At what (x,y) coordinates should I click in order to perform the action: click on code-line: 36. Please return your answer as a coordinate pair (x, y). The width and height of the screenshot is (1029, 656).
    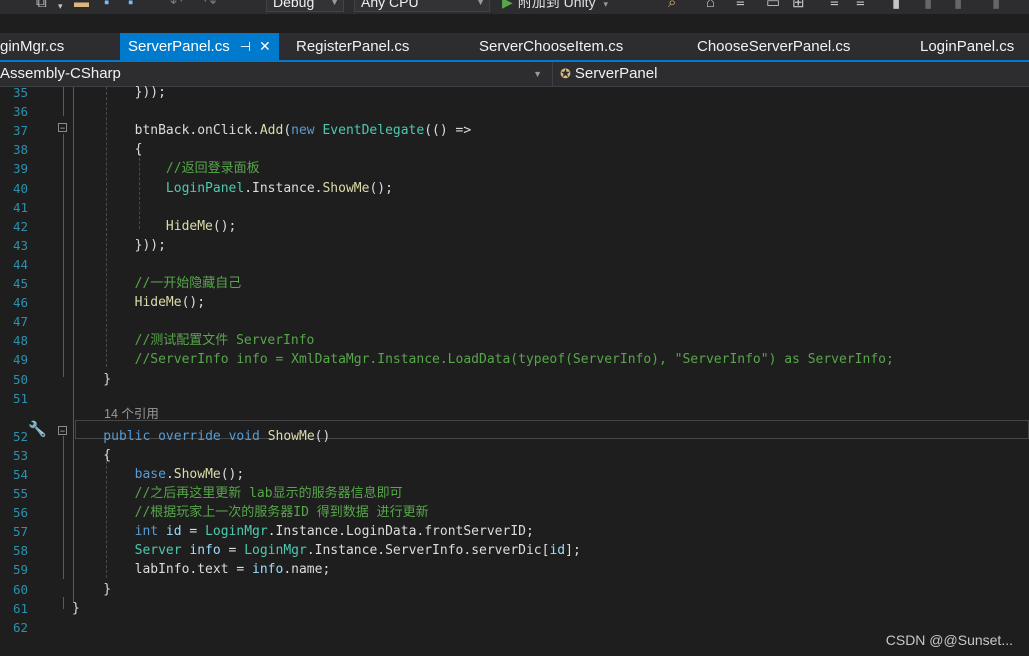
    Looking at the image, I should click on (514, 111).